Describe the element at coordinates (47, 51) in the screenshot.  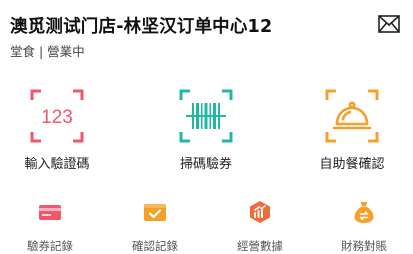
I see `store-status: 堂食 | 營業中` at that location.